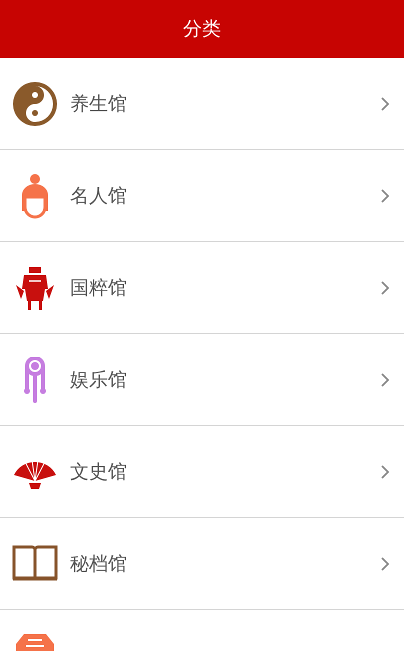 This screenshot has height=651, width=404. What do you see at coordinates (202, 472) in the screenshot?
I see `category-item: 文史馆` at bounding box center [202, 472].